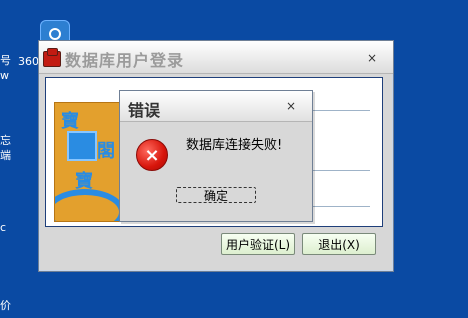  Describe the element at coordinates (82, 146) in the screenshot. I see `banner-blue-square` at that location.